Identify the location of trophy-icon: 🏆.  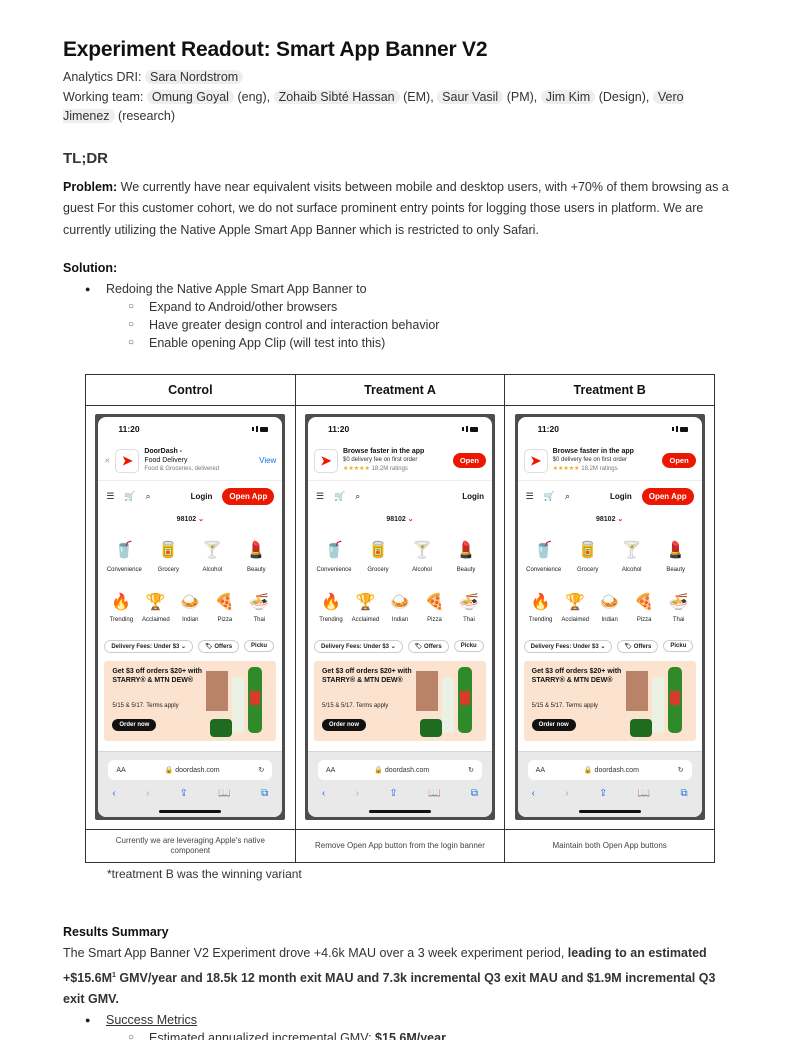
(155, 602).